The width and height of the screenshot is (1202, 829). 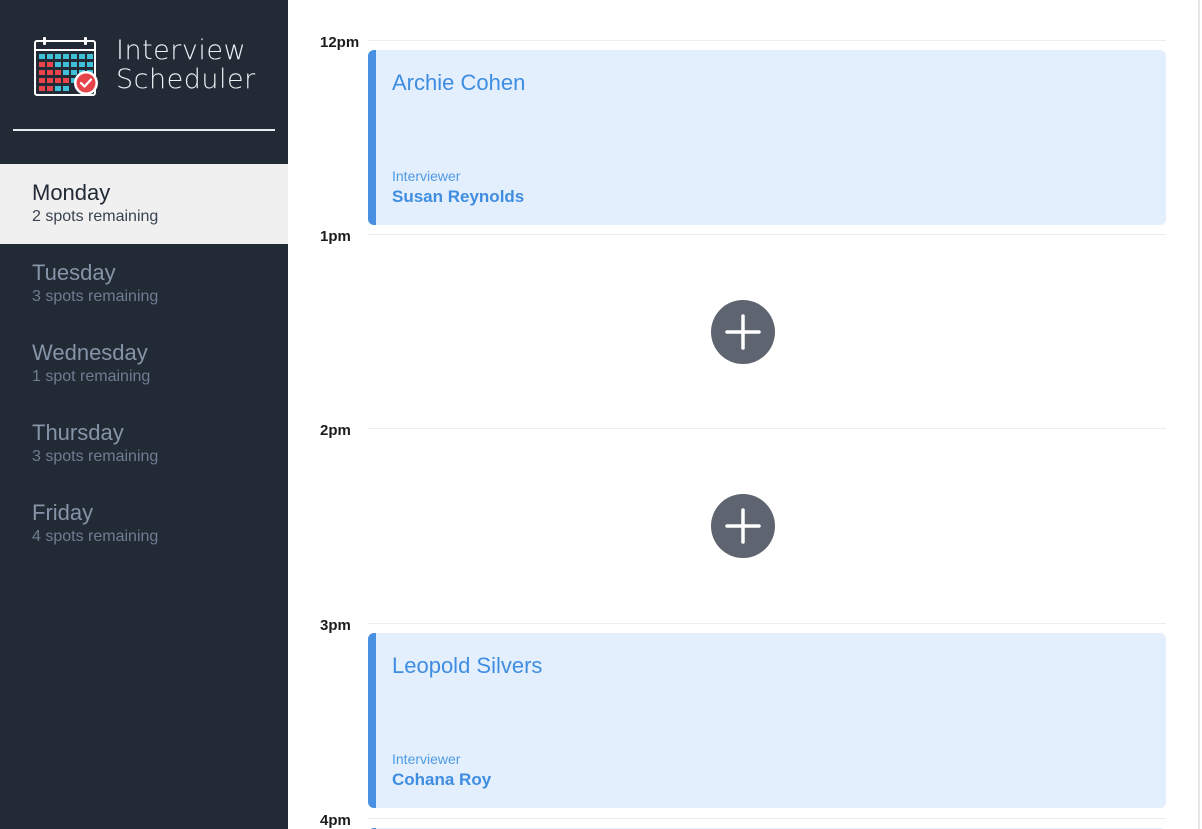 I want to click on day-item-tuesday: Tuesday 3 spots remaining, so click(x=144, y=284).